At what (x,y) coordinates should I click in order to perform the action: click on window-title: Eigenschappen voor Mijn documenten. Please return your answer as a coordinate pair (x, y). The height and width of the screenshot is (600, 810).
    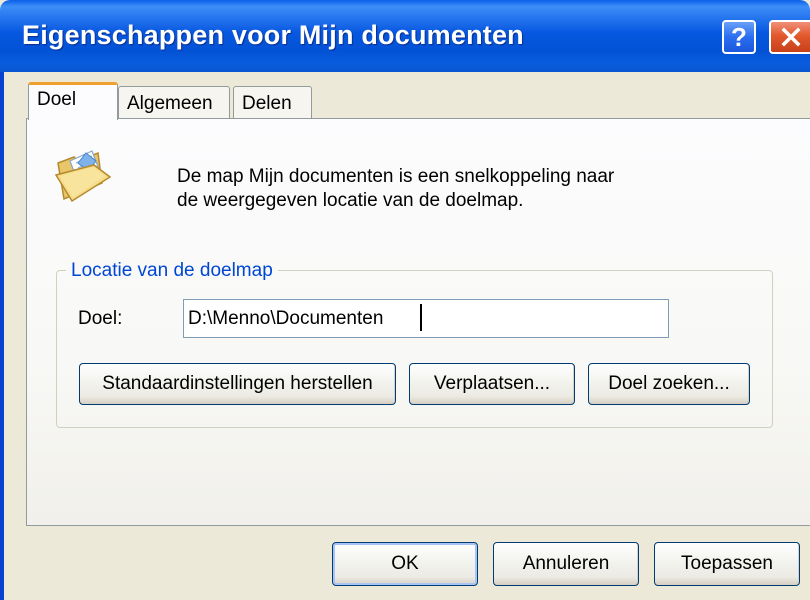
    Looking at the image, I should click on (273, 35).